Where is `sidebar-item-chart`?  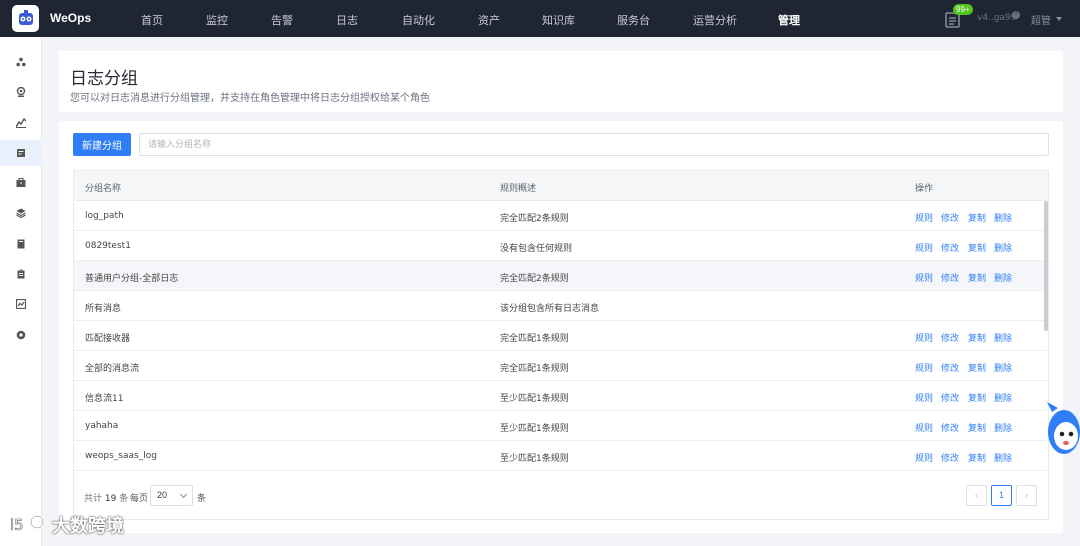
sidebar-item-chart is located at coordinates (21, 304).